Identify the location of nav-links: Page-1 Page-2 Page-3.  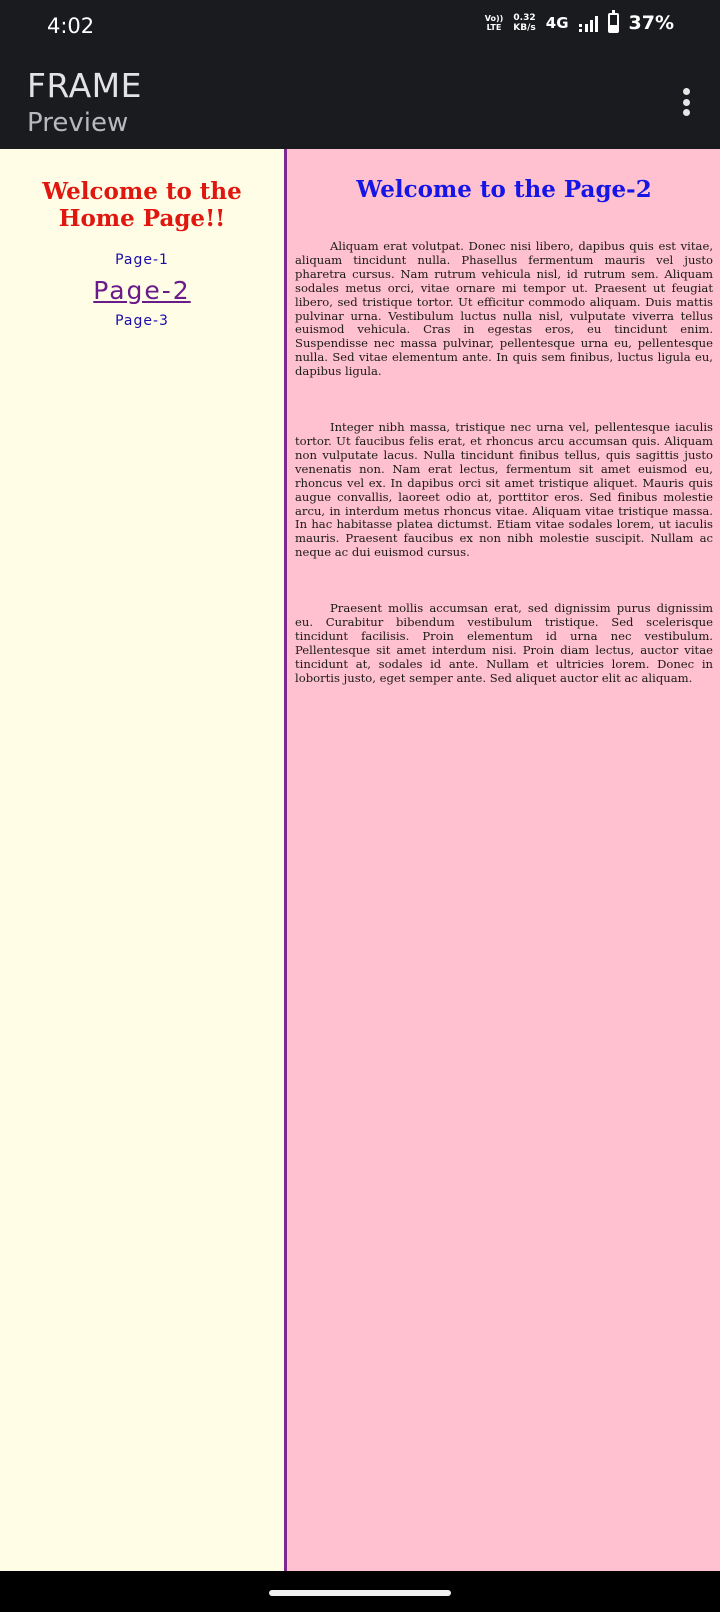
(142, 290).